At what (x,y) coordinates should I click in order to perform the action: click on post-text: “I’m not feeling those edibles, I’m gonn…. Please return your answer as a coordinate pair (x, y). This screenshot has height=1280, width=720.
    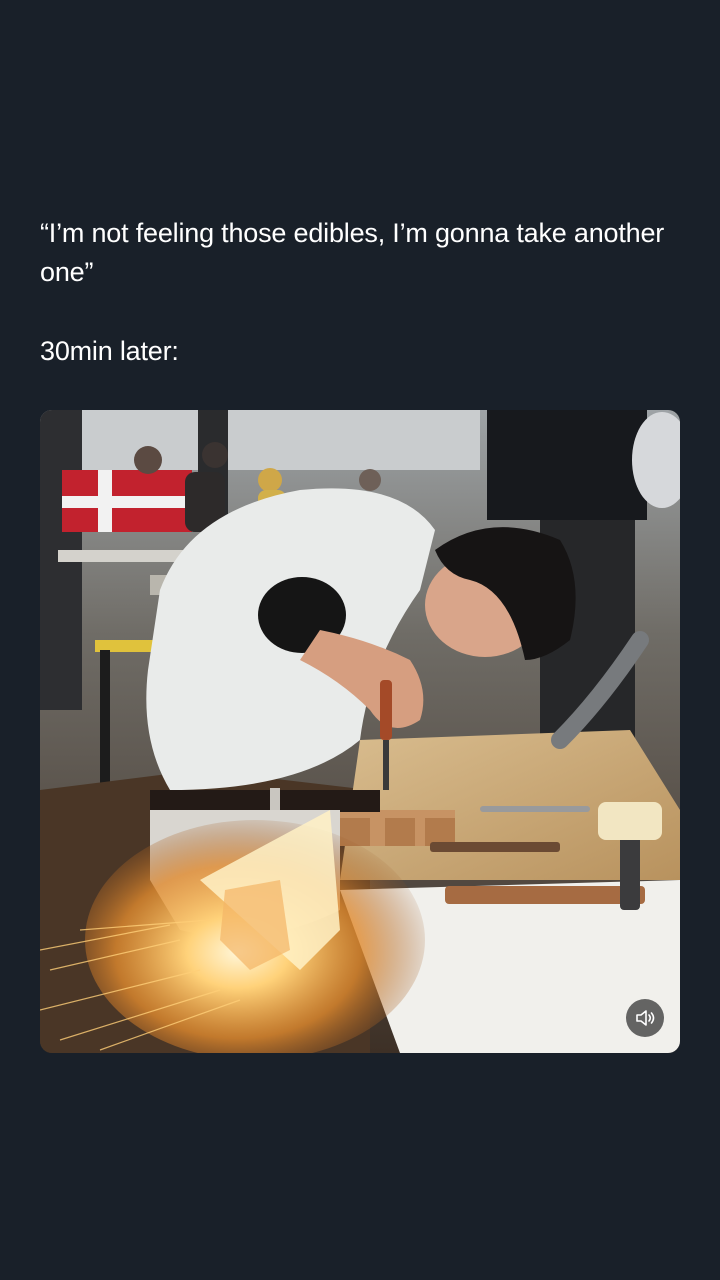
    Looking at the image, I should click on (360, 292).